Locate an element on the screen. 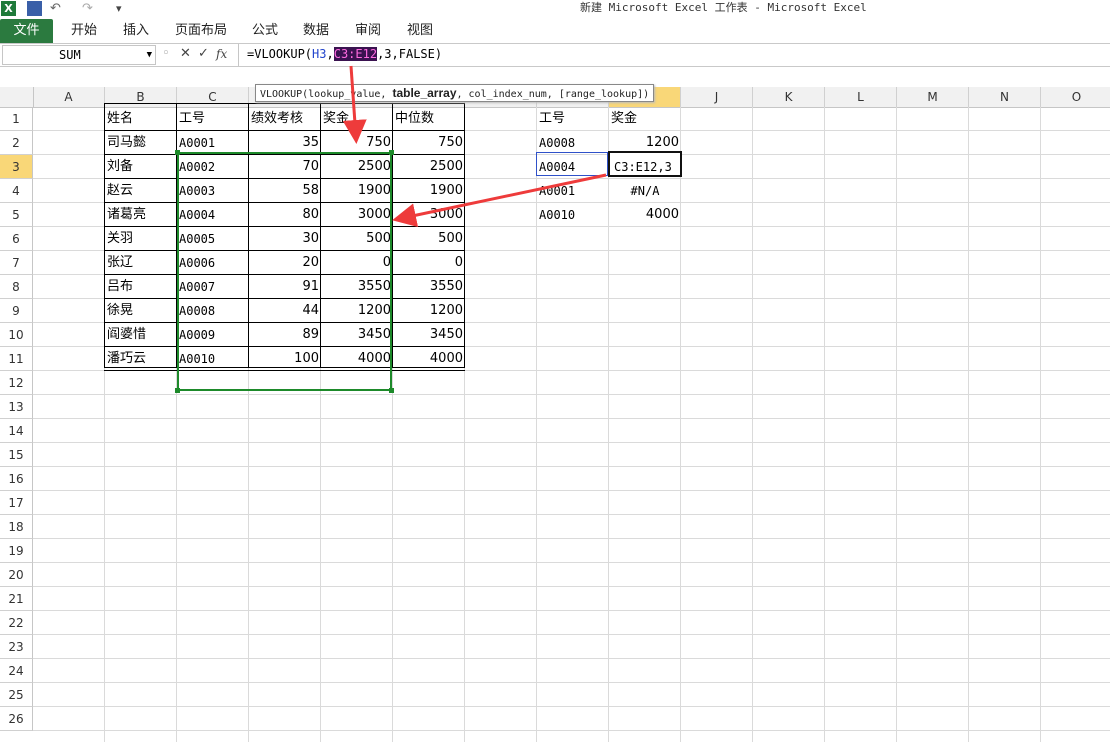 This screenshot has width=1110, height=742. row-header-20: 20 is located at coordinates (16, 575).